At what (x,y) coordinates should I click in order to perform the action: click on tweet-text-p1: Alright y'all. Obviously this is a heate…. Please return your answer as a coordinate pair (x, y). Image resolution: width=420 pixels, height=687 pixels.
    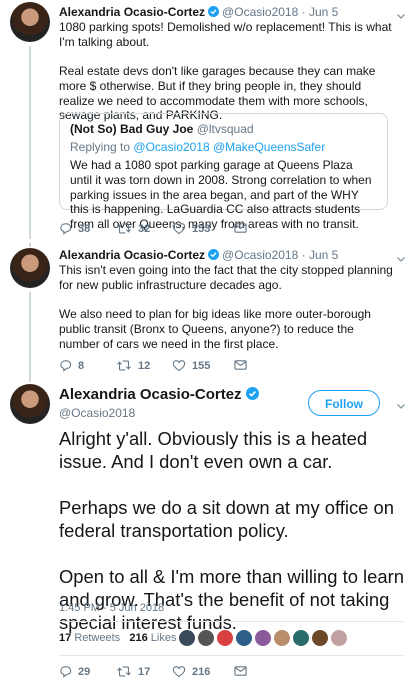
    Looking at the image, I should click on (213, 450).